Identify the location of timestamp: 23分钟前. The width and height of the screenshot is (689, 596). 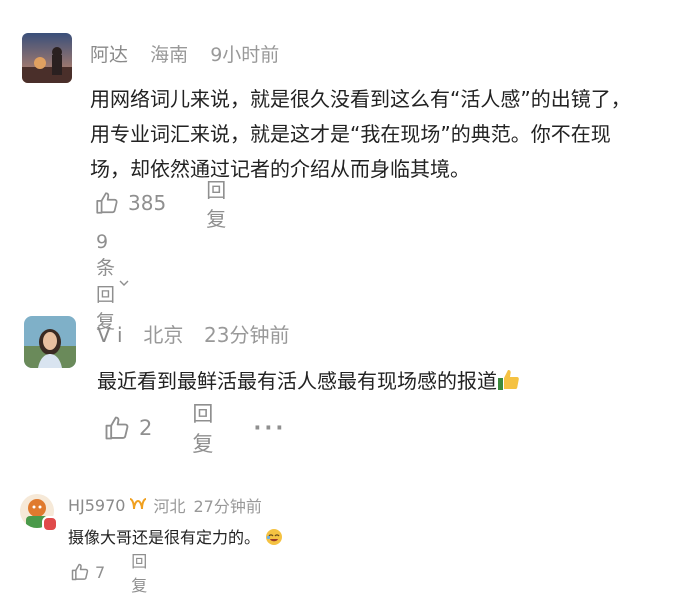
(247, 335).